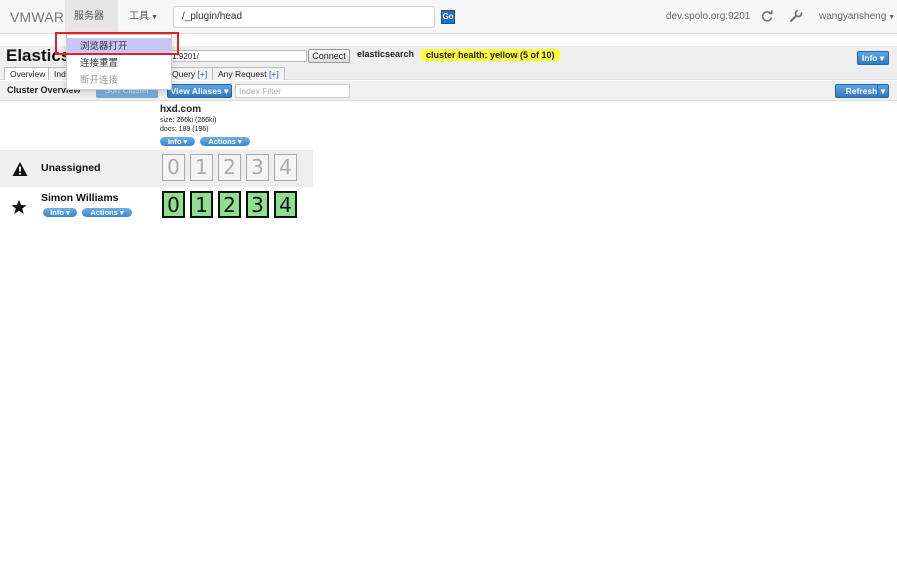 This screenshot has height=572, width=897. What do you see at coordinates (91, 27) in the screenshot?
I see `server-menu: 服务器▼` at bounding box center [91, 27].